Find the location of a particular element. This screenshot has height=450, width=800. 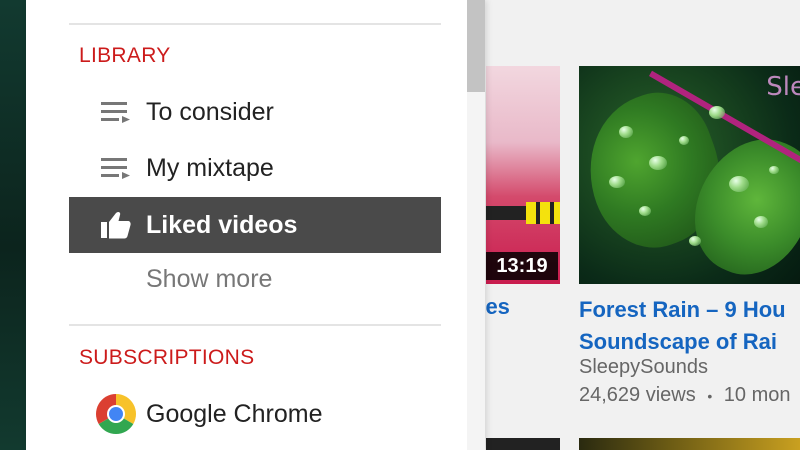

video-title-line: Soundscape of Rai is located at coordinates (689, 342).